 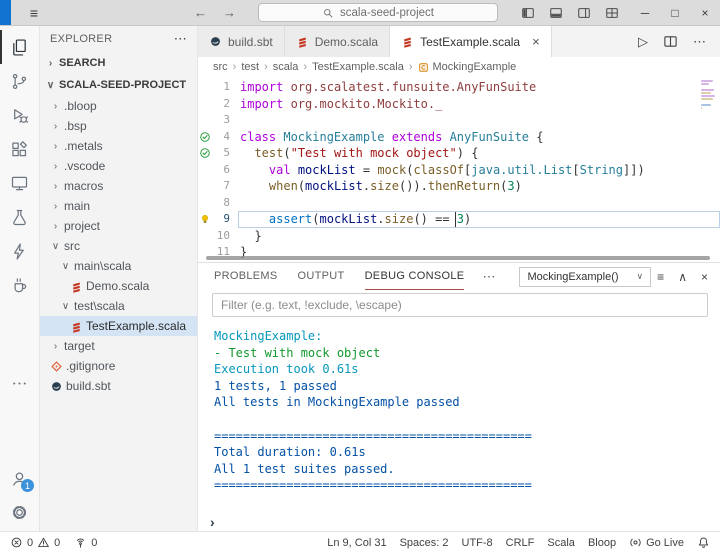 I want to click on status-scala: Scala, so click(x=561, y=543).